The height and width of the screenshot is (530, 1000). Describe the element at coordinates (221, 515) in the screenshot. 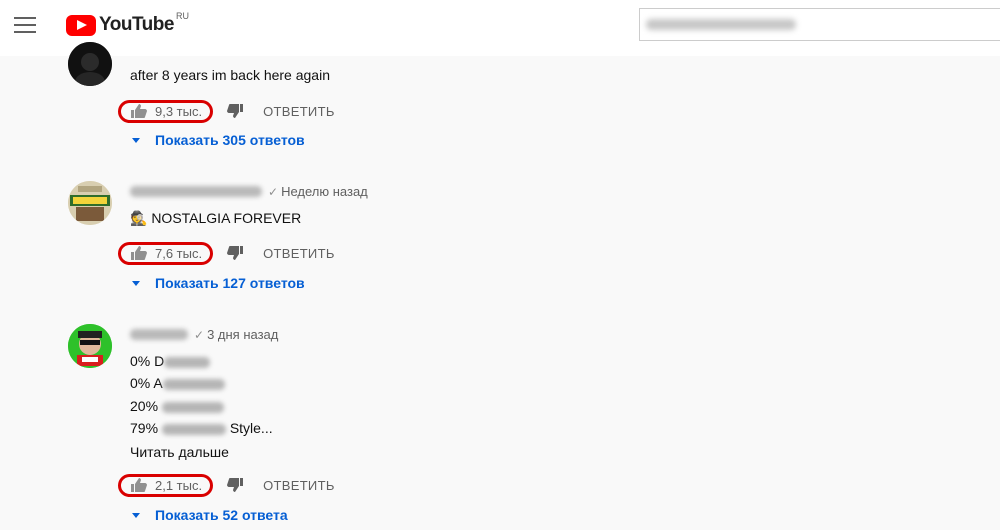

I see `show-replies-label: Показать 52 ответа` at that location.